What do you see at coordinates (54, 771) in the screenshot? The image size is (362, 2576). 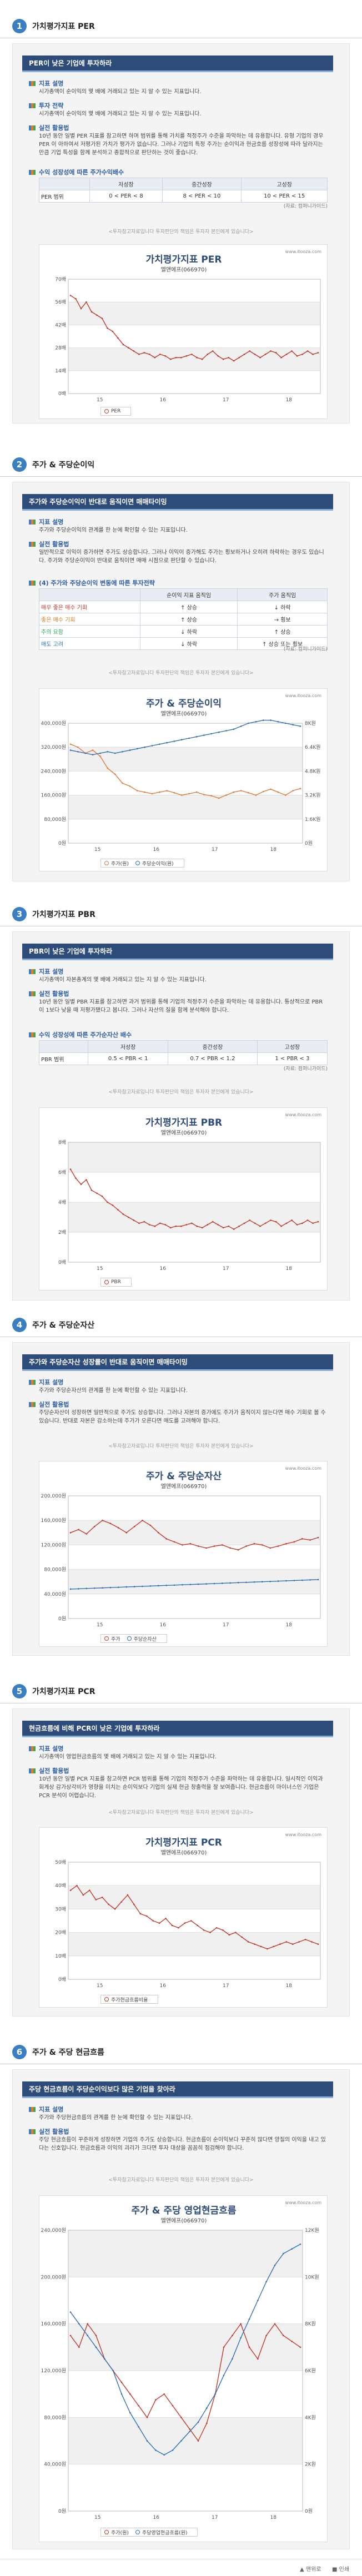 I see `y-tick-label: 240,000원` at bounding box center [54, 771].